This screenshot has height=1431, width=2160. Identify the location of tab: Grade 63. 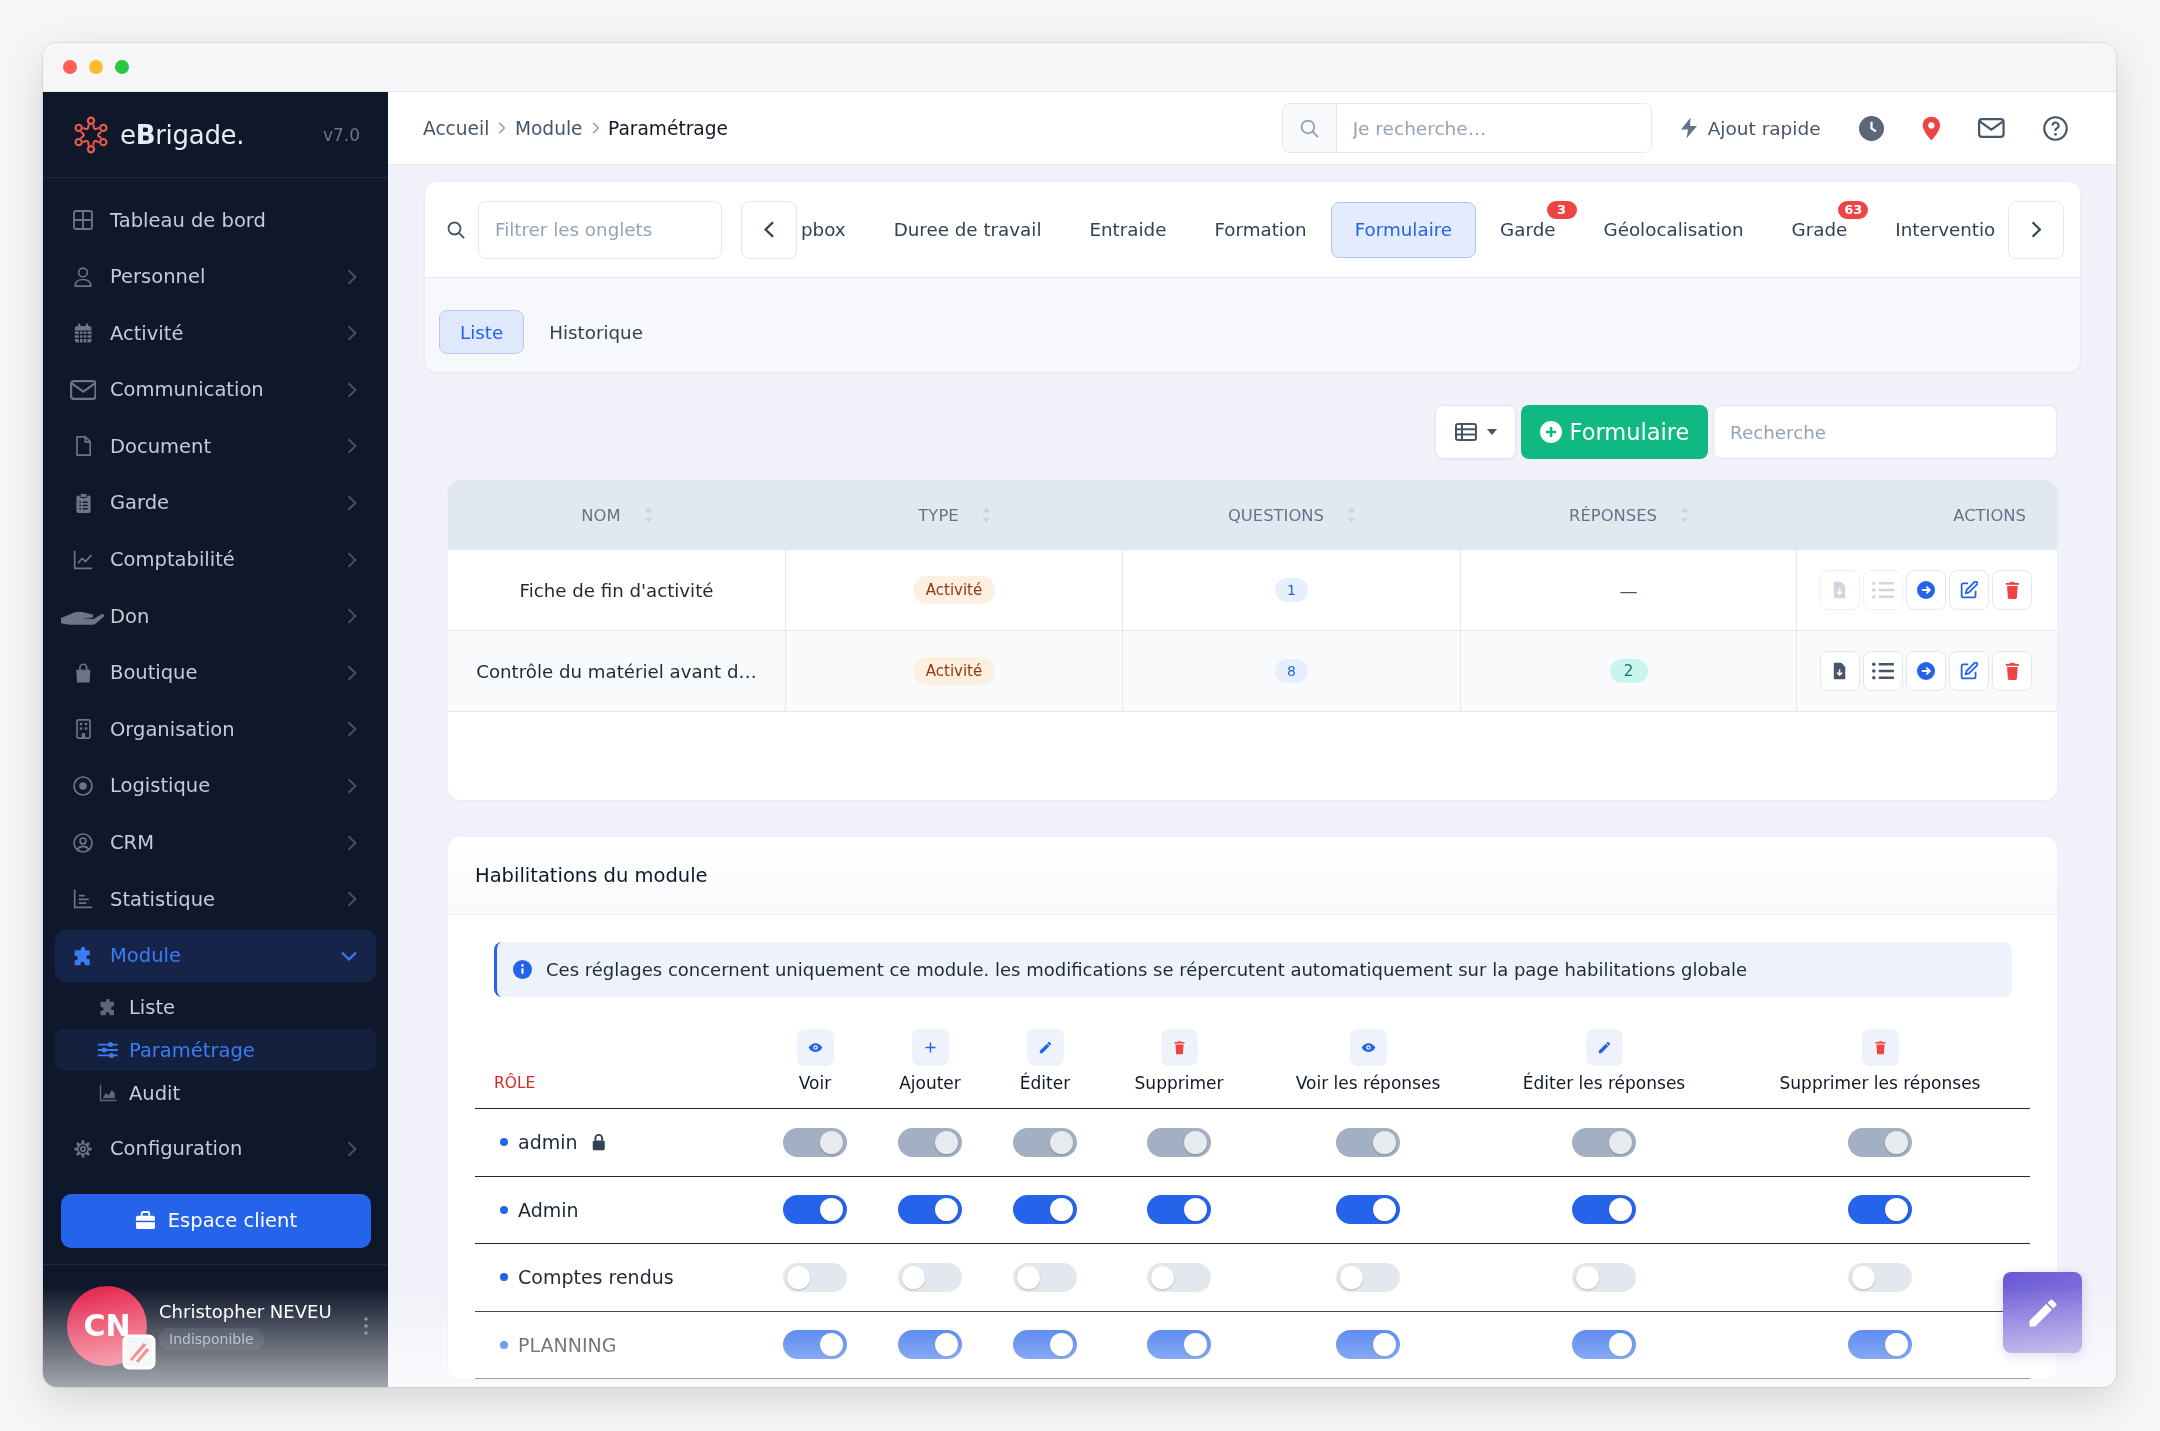
(1819, 229).